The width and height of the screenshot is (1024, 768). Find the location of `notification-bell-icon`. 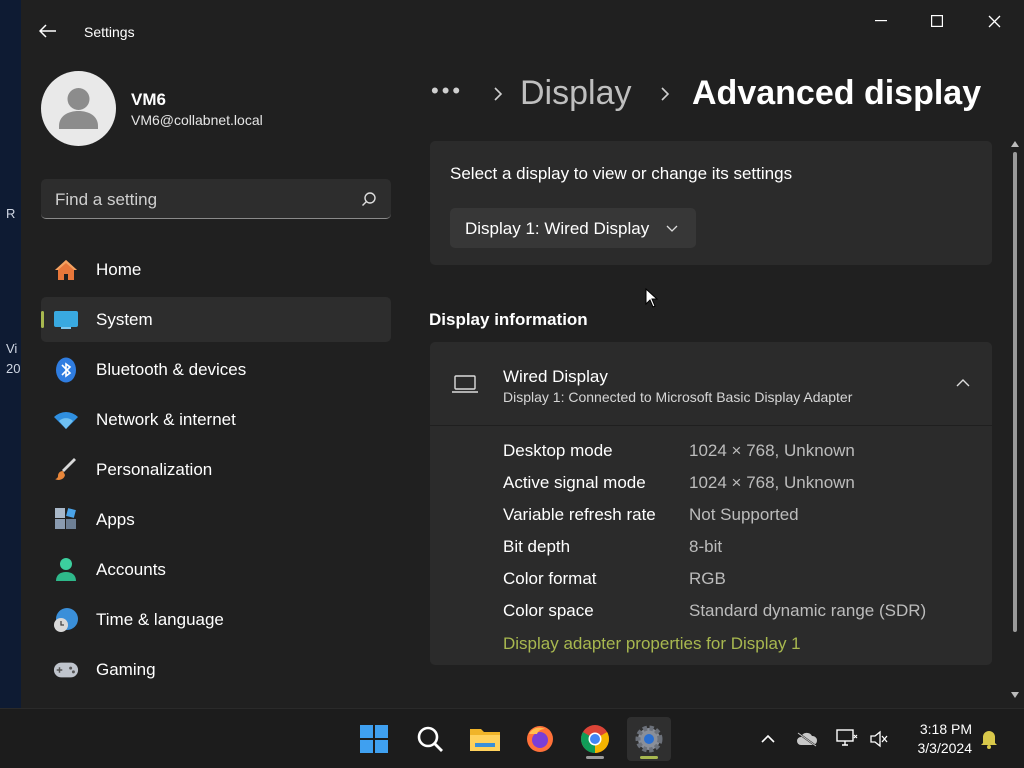

notification-bell-icon is located at coordinates (989, 740).